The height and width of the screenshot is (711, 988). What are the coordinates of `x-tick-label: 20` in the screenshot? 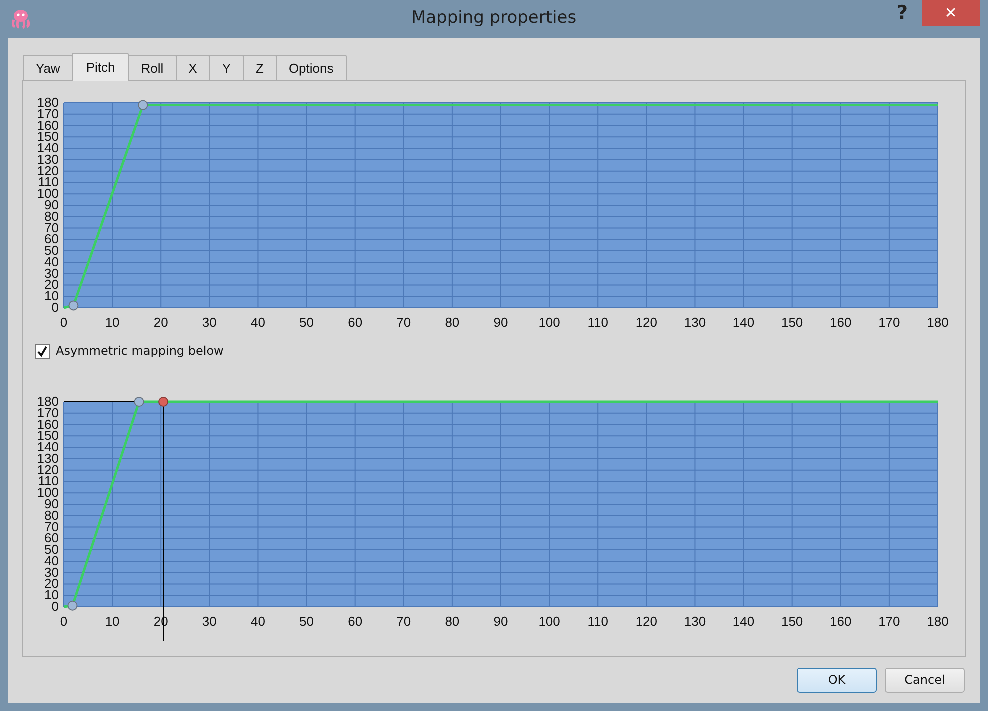 It's located at (161, 322).